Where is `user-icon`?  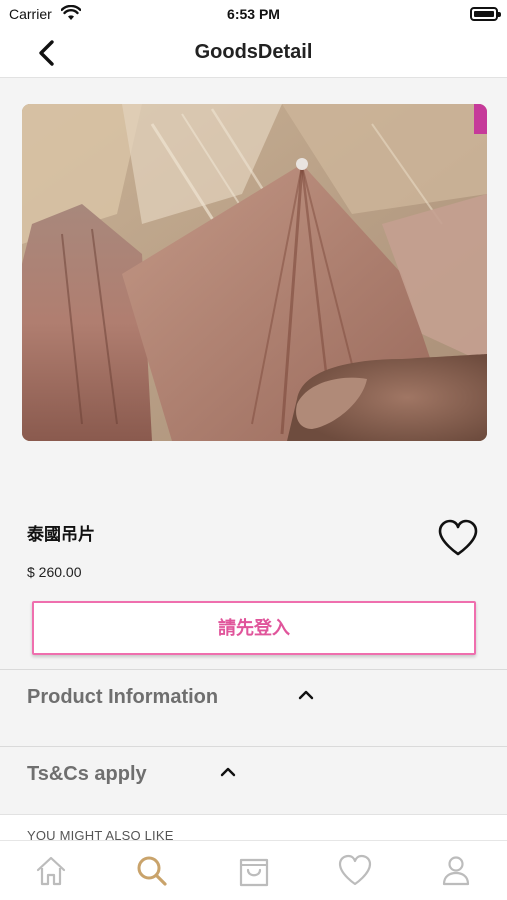
user-icon is located at coordinates (456, 871).